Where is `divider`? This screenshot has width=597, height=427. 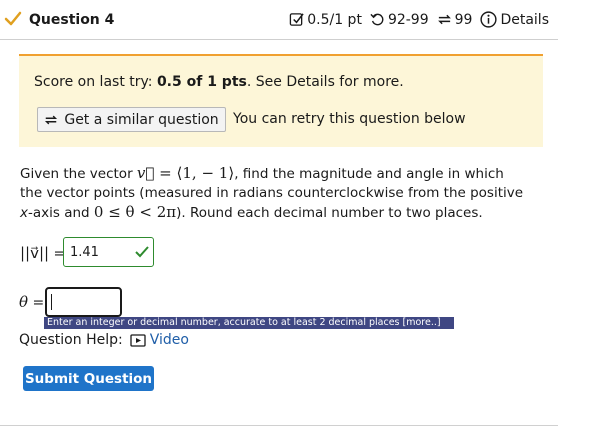 divider is located at coordinates (279, 425).